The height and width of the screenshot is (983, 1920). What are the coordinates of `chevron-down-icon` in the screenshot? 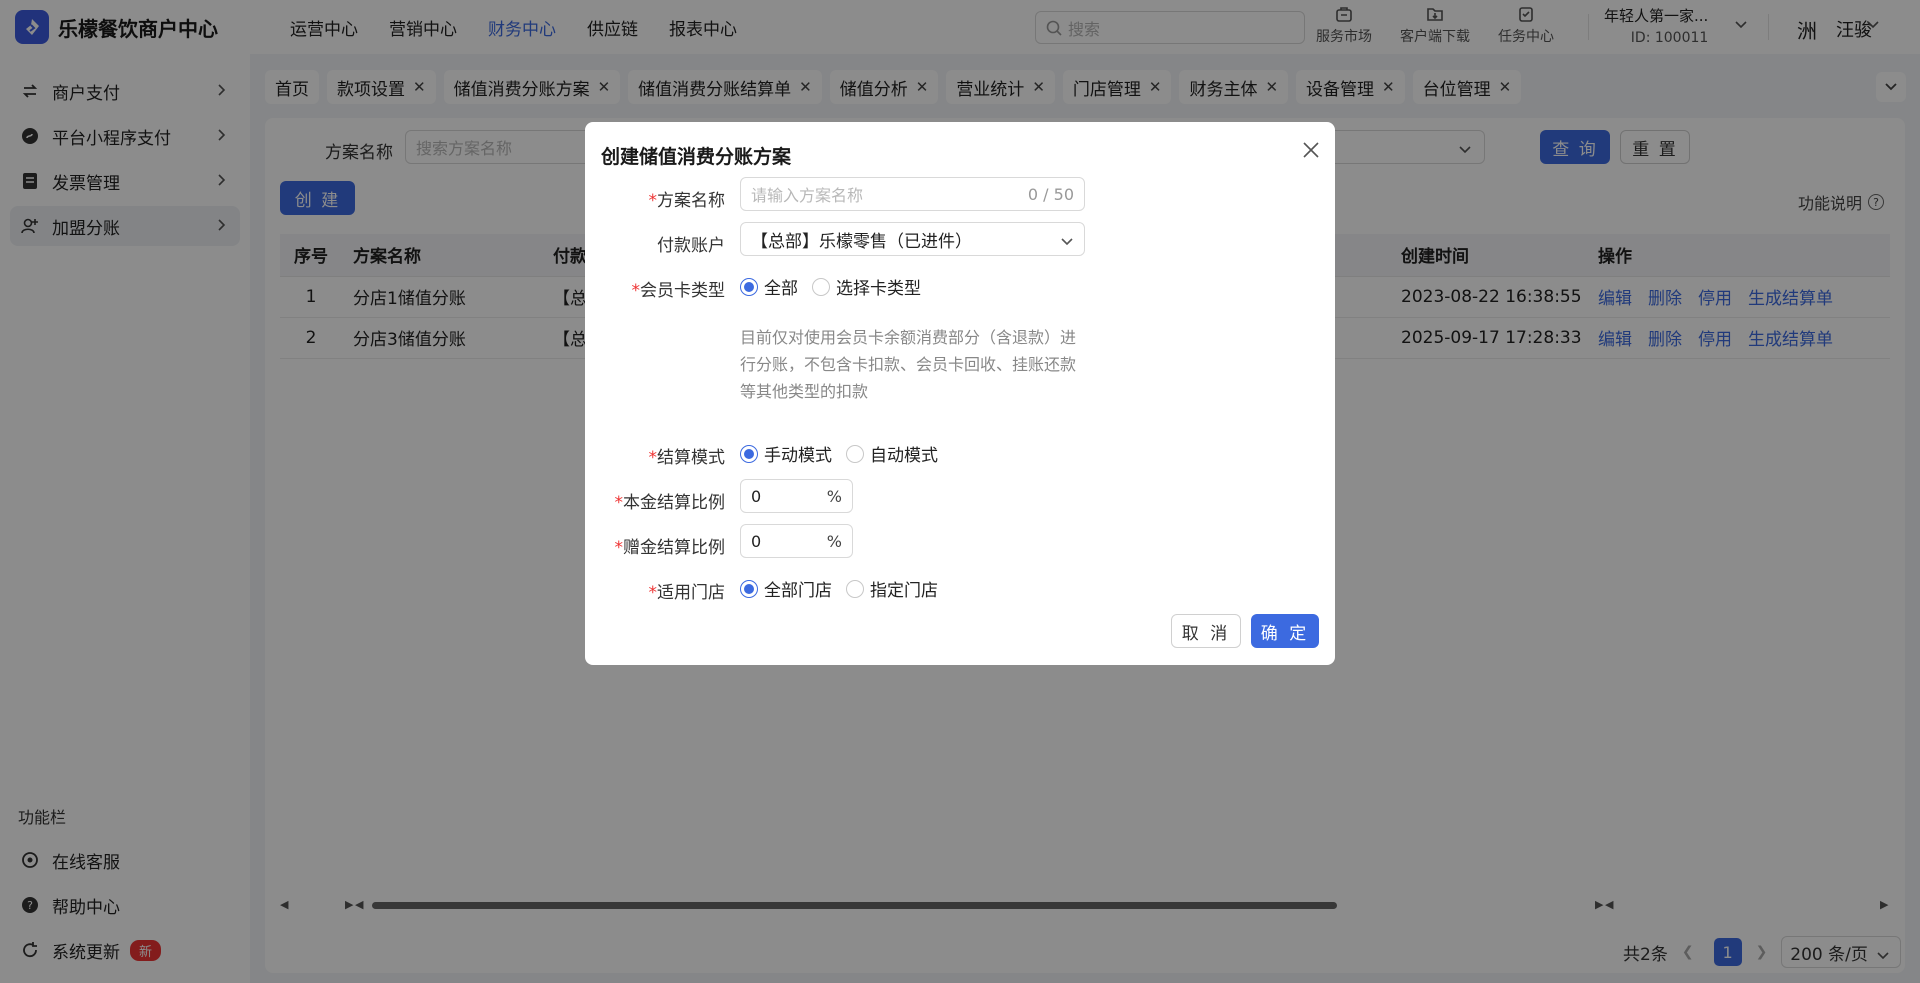 It's located at (1067, 242).